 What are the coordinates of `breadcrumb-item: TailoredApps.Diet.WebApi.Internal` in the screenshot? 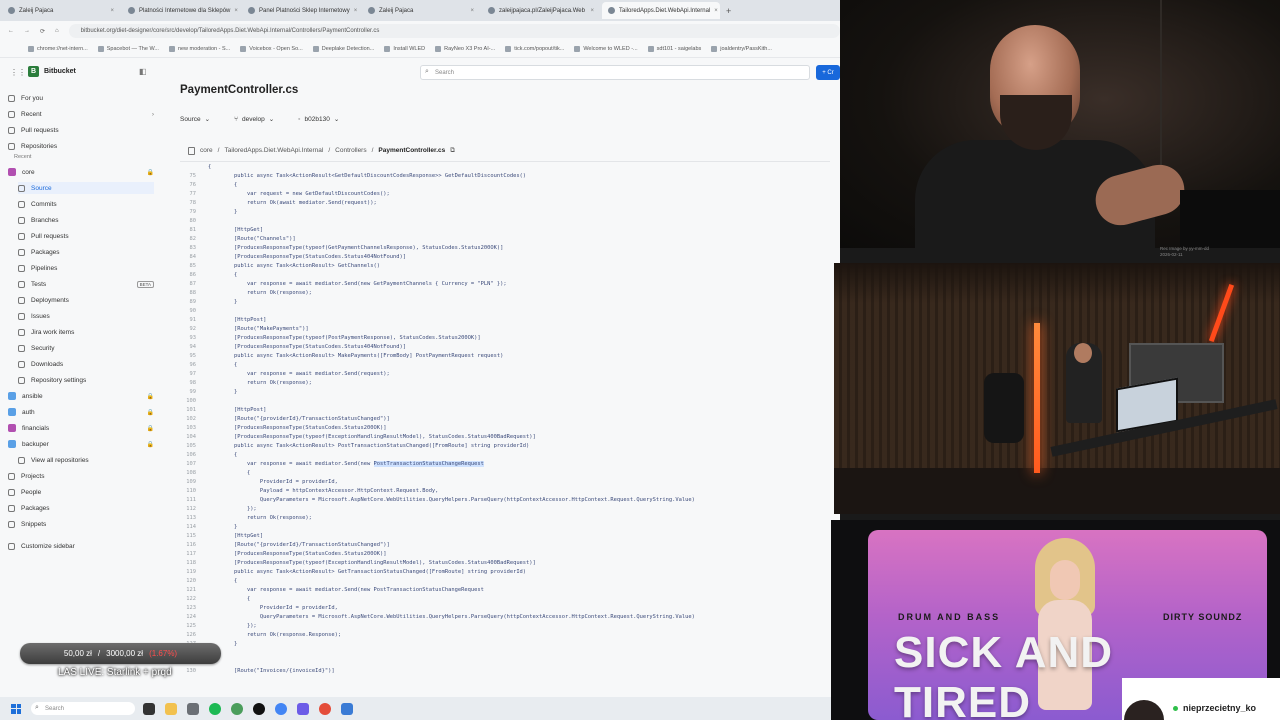 It's located at (273, 150).